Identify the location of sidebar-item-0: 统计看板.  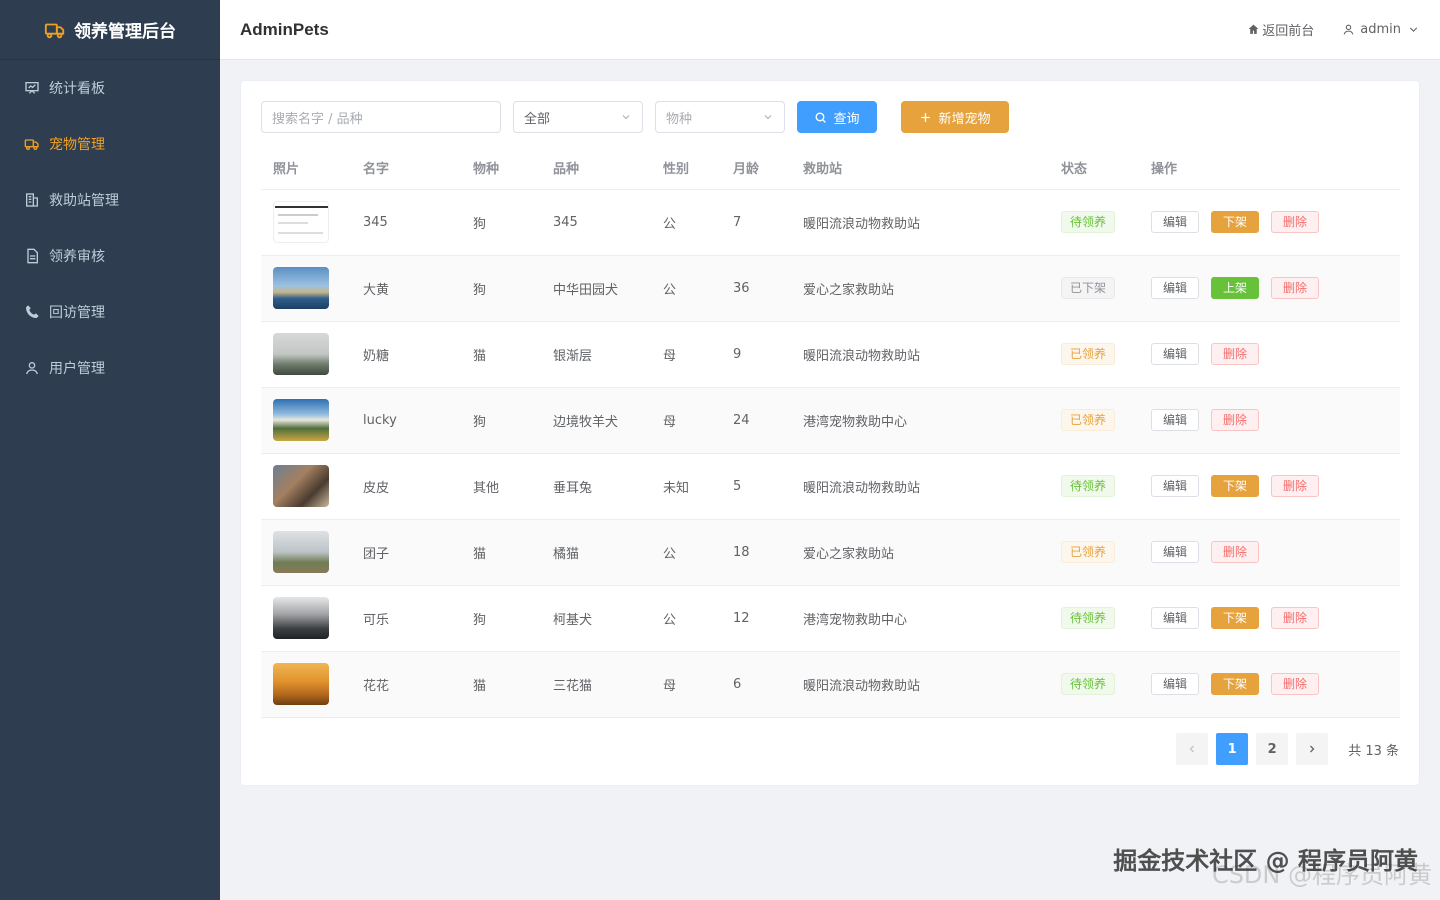
(110, 88).